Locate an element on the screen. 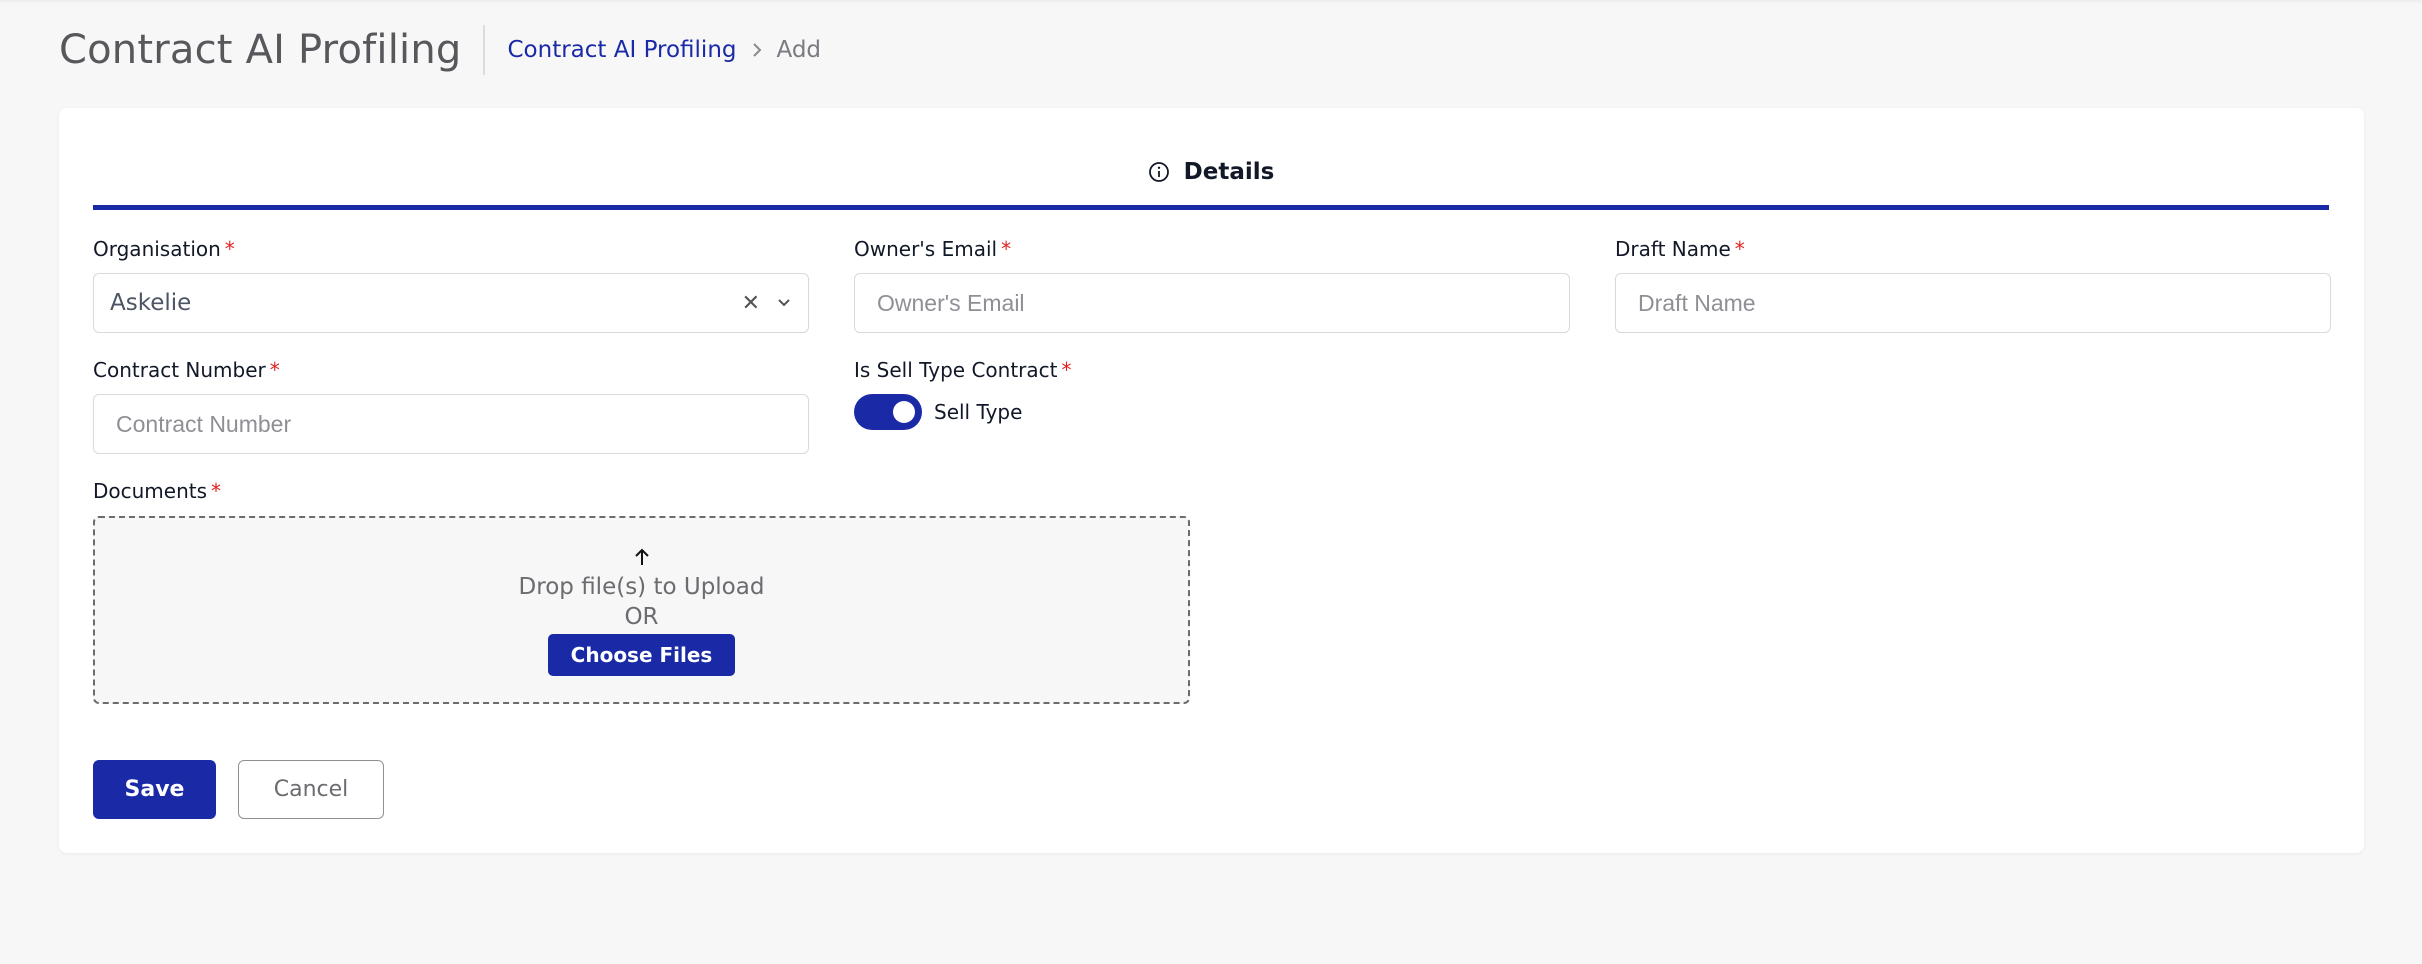  clear-icon: ✕ is located at coordinates (751, 303).